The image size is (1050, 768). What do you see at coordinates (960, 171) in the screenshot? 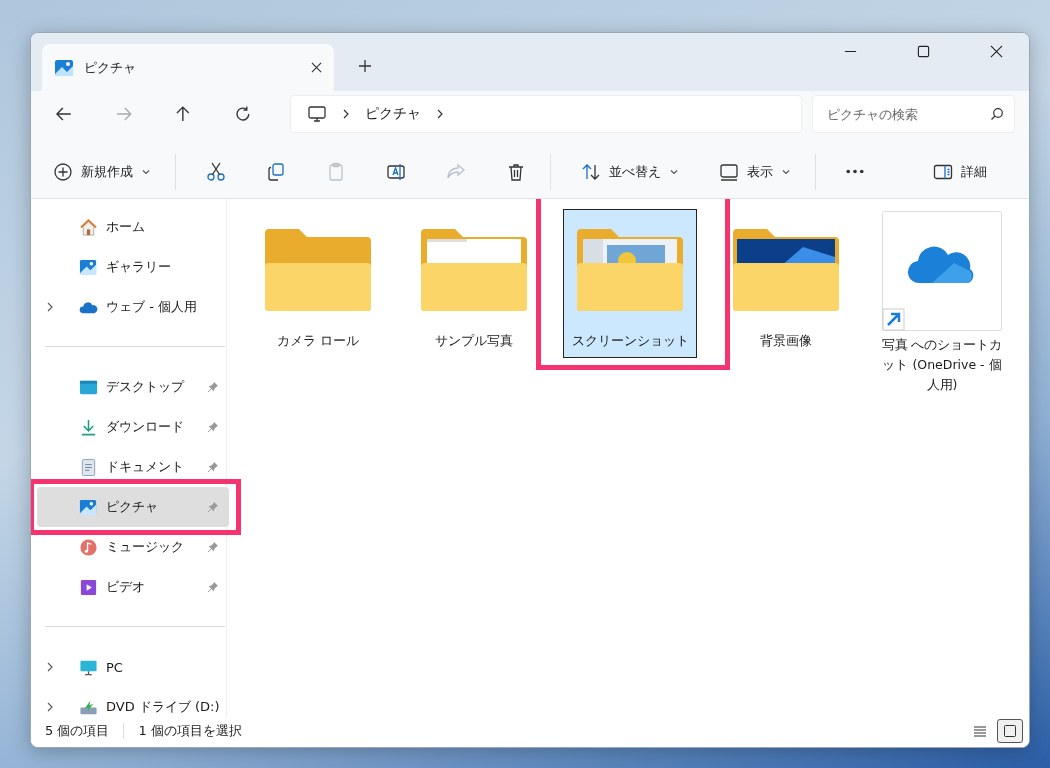
I see `details-button: 詳細` at bounding box center [960, 171].